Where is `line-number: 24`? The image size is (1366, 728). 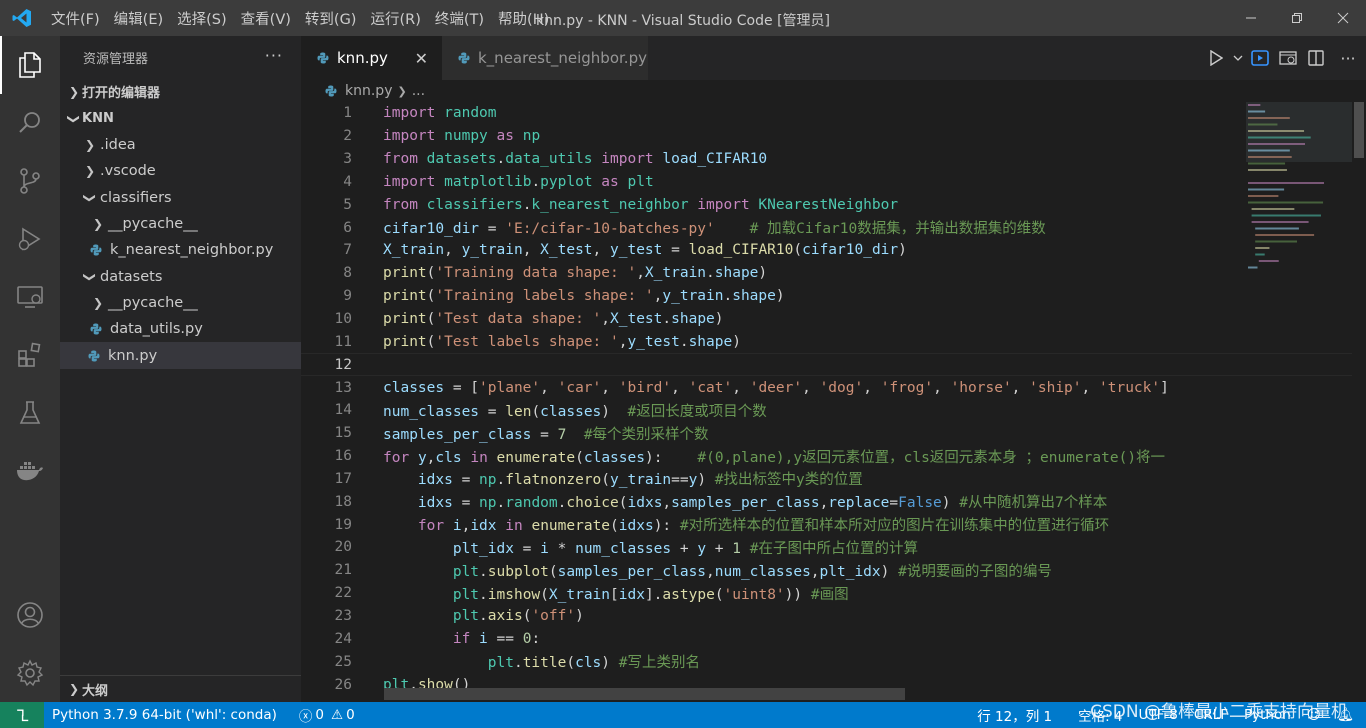 line-number: 24 is located at coordinates (343, 638).